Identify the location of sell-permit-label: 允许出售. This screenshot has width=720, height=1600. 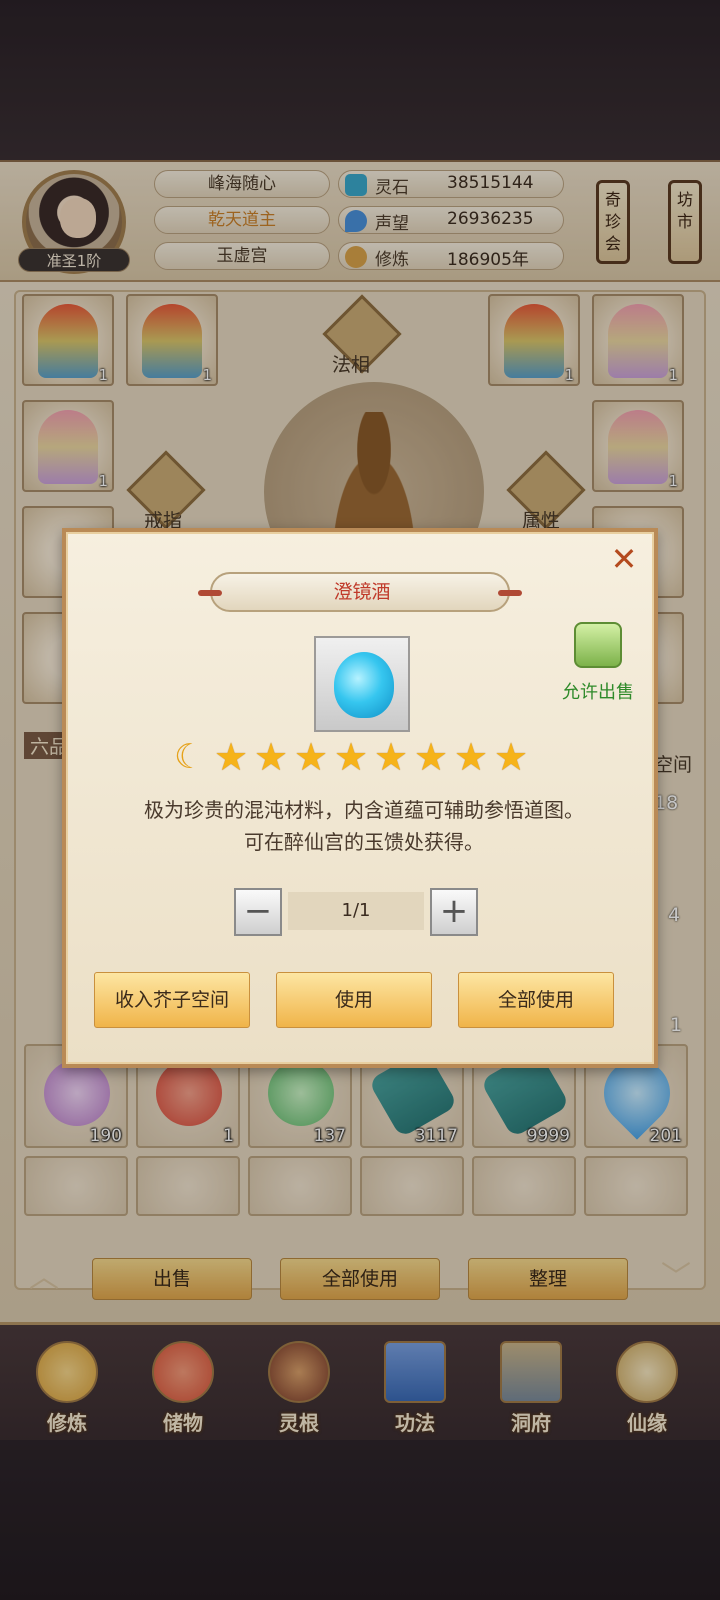
(598, 692).